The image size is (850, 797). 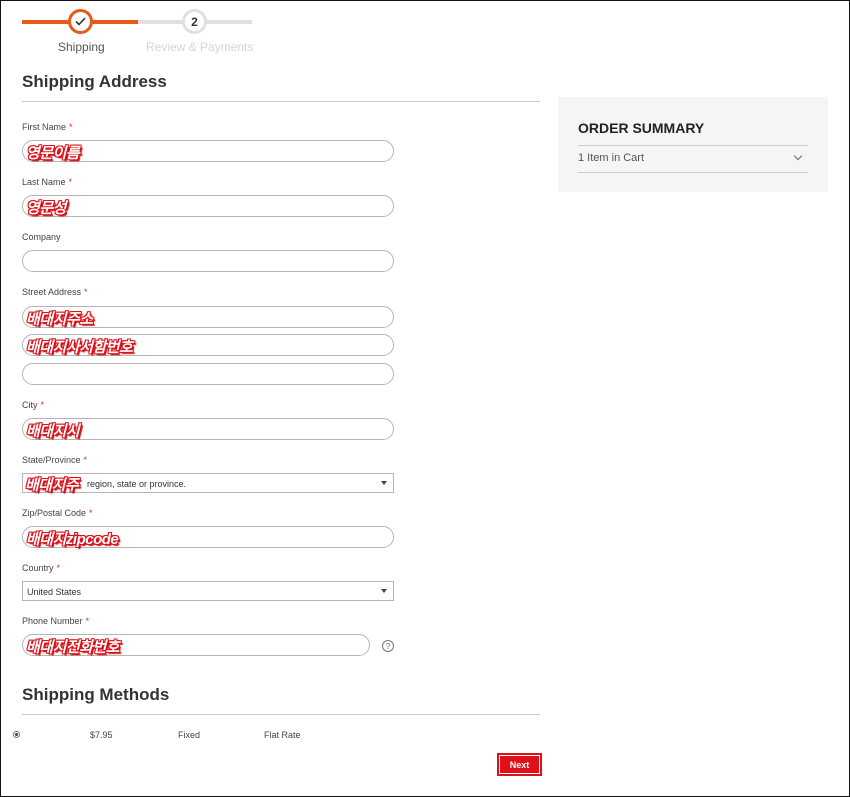 I want to click on first-name-input: 영문이름, so click(x=208, y=151).